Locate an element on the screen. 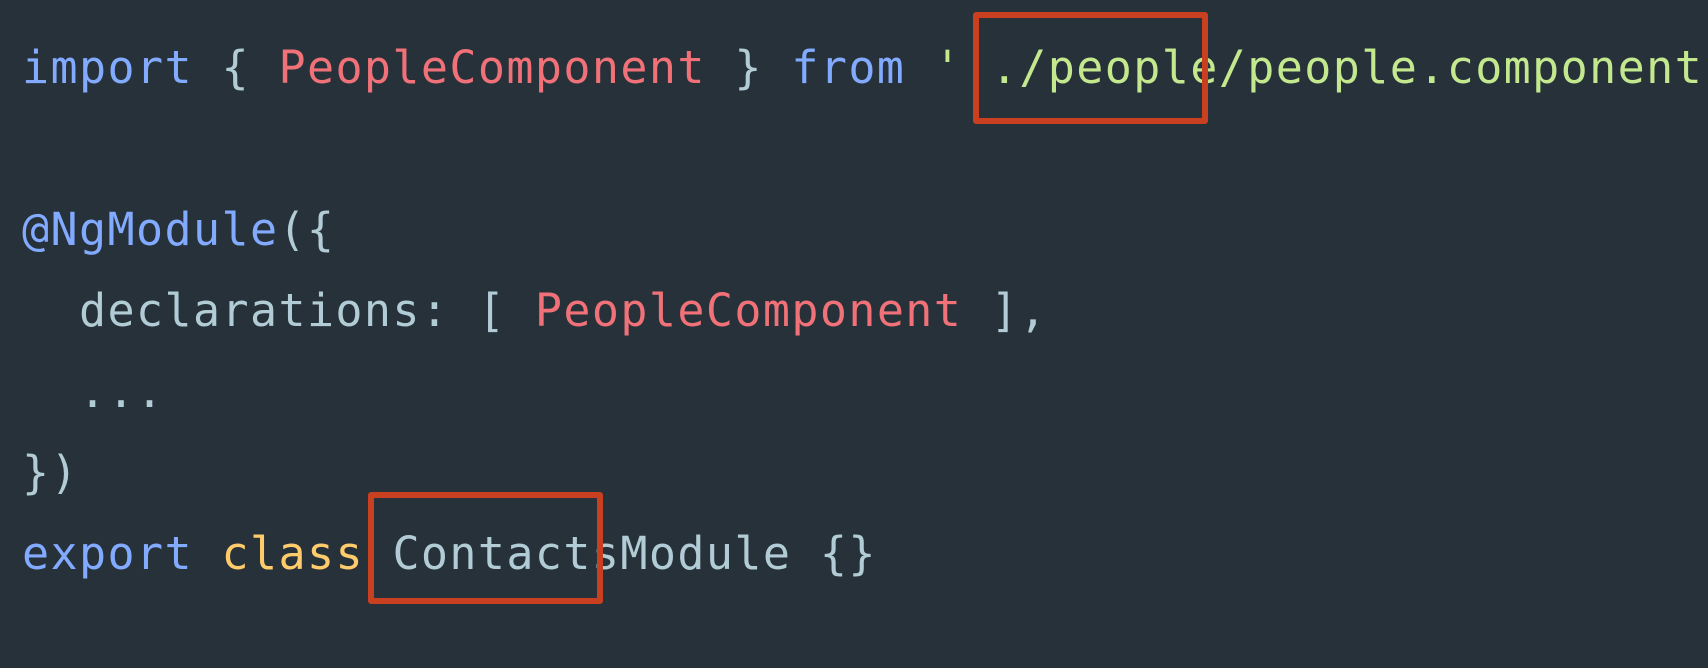 The height and width of the screenshot is (668, 1708). highlight-box-contacts is located at coordinates (485, 548).